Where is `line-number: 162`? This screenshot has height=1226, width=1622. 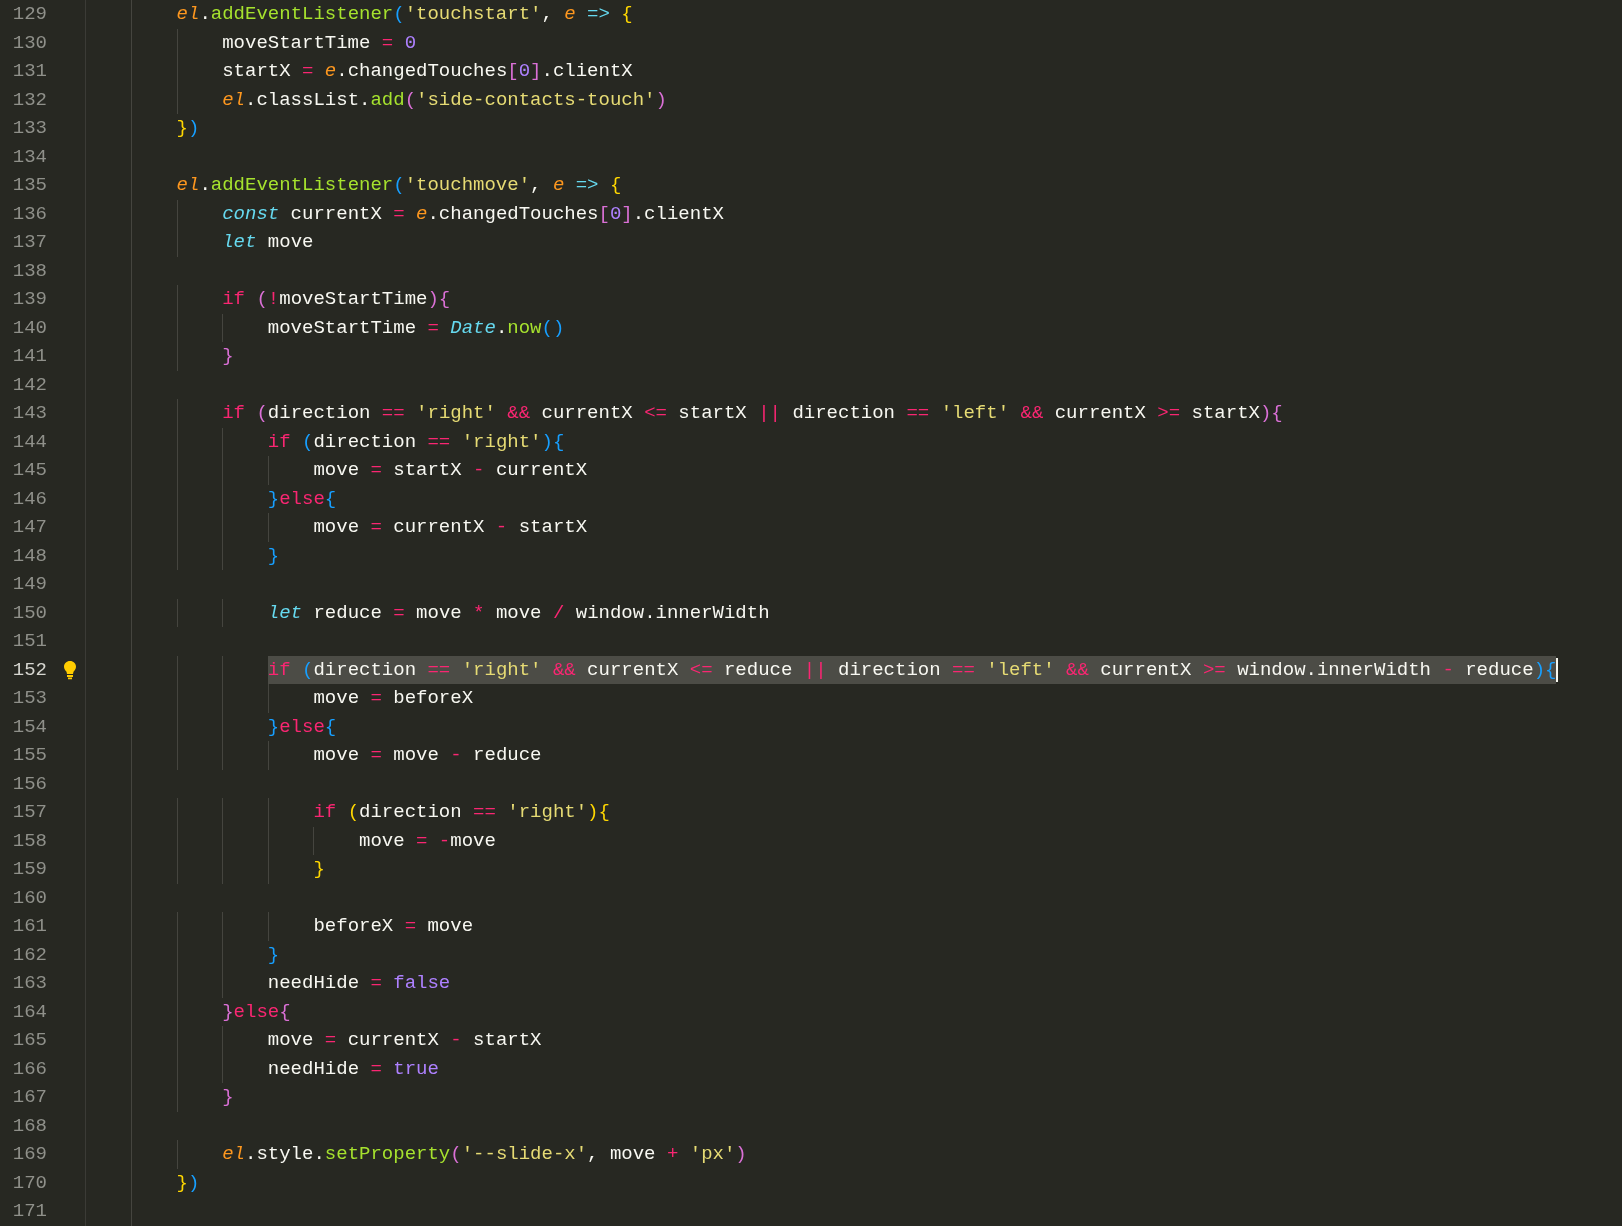
line-number: 162 is located at coordinates (29, 955).